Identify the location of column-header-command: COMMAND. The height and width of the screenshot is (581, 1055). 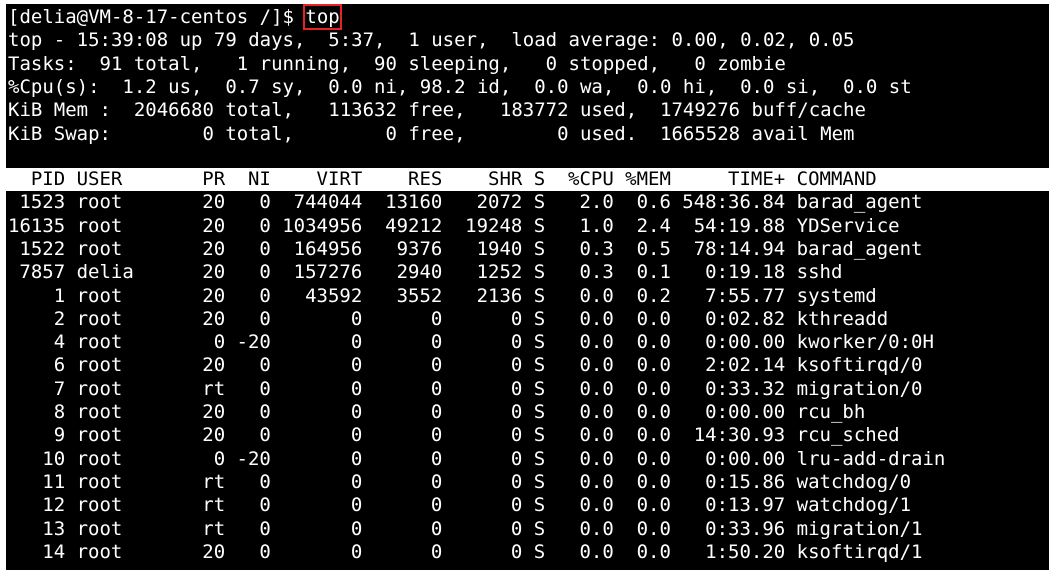
(836, 179).